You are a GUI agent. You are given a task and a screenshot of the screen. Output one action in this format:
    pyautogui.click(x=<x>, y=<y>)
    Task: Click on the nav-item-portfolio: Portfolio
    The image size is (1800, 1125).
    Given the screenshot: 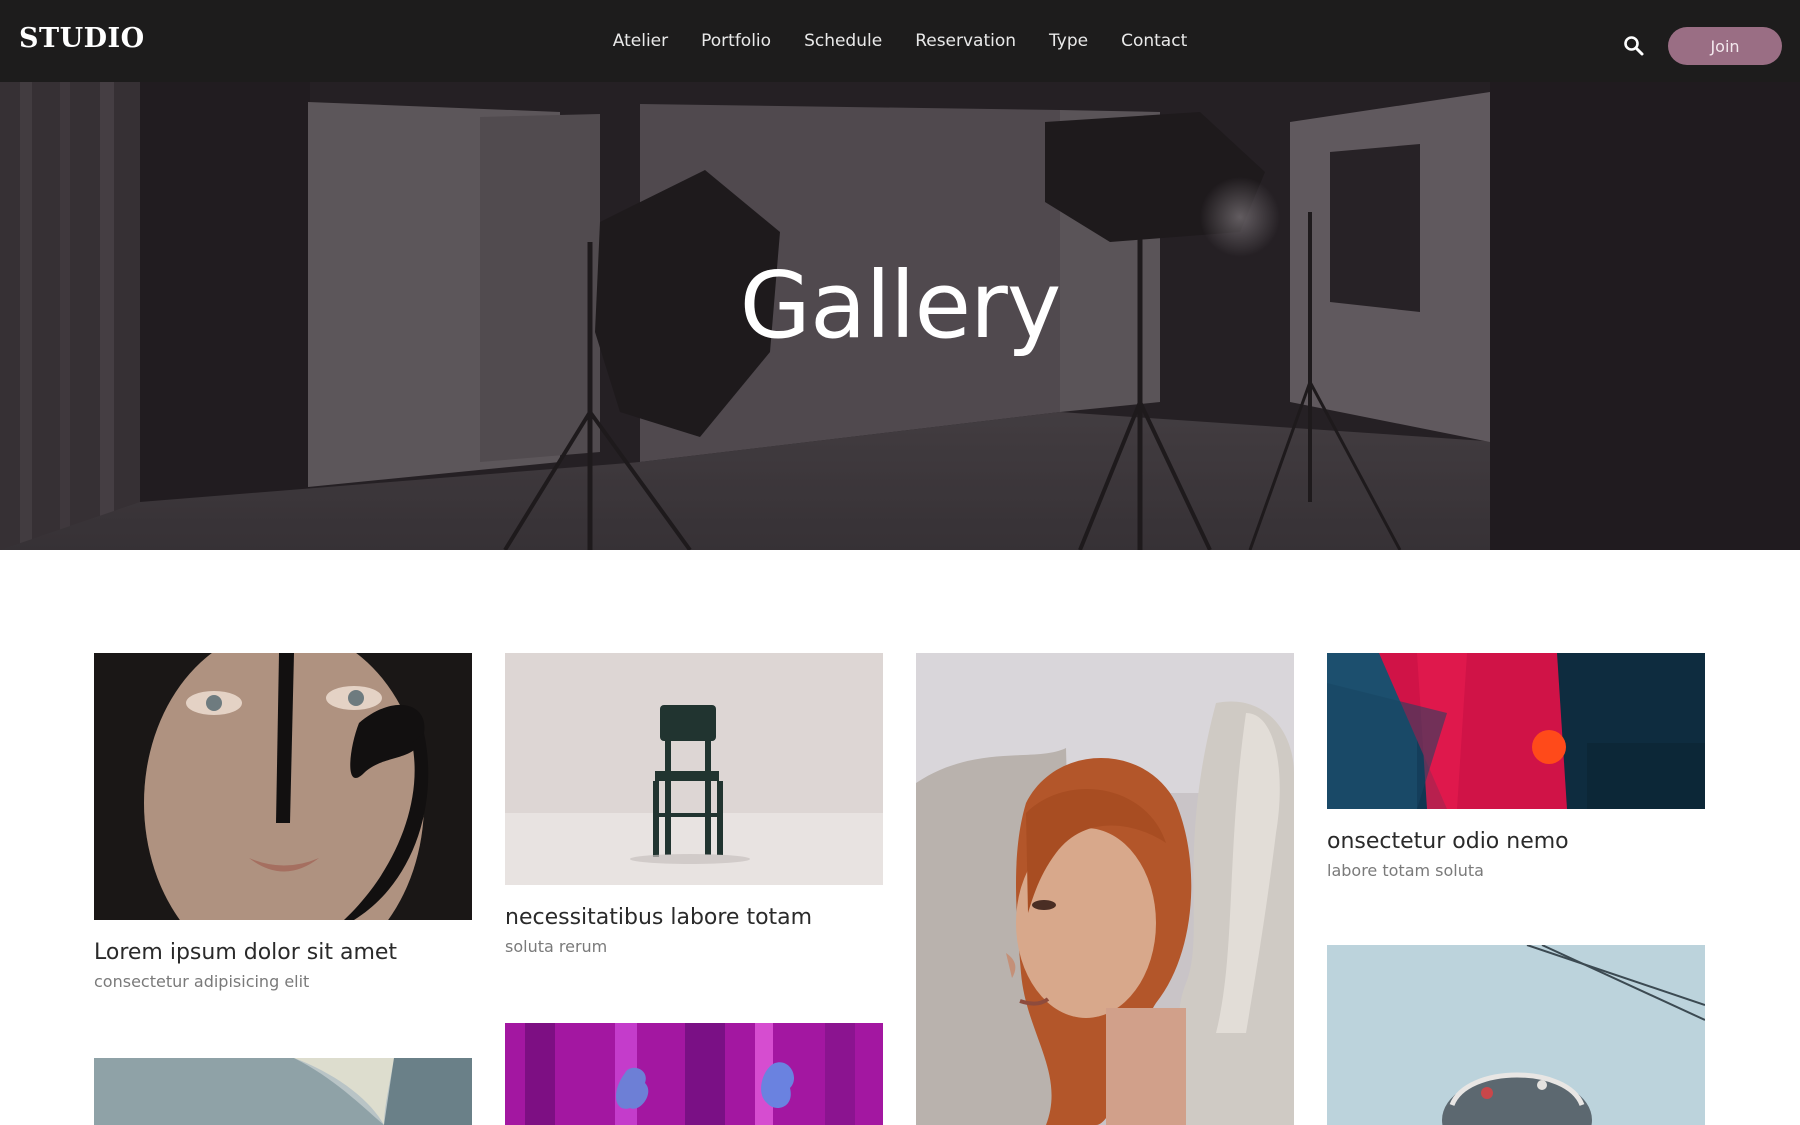 What is the action you would take?
    pyautogui.click(x=736, y=41)
    